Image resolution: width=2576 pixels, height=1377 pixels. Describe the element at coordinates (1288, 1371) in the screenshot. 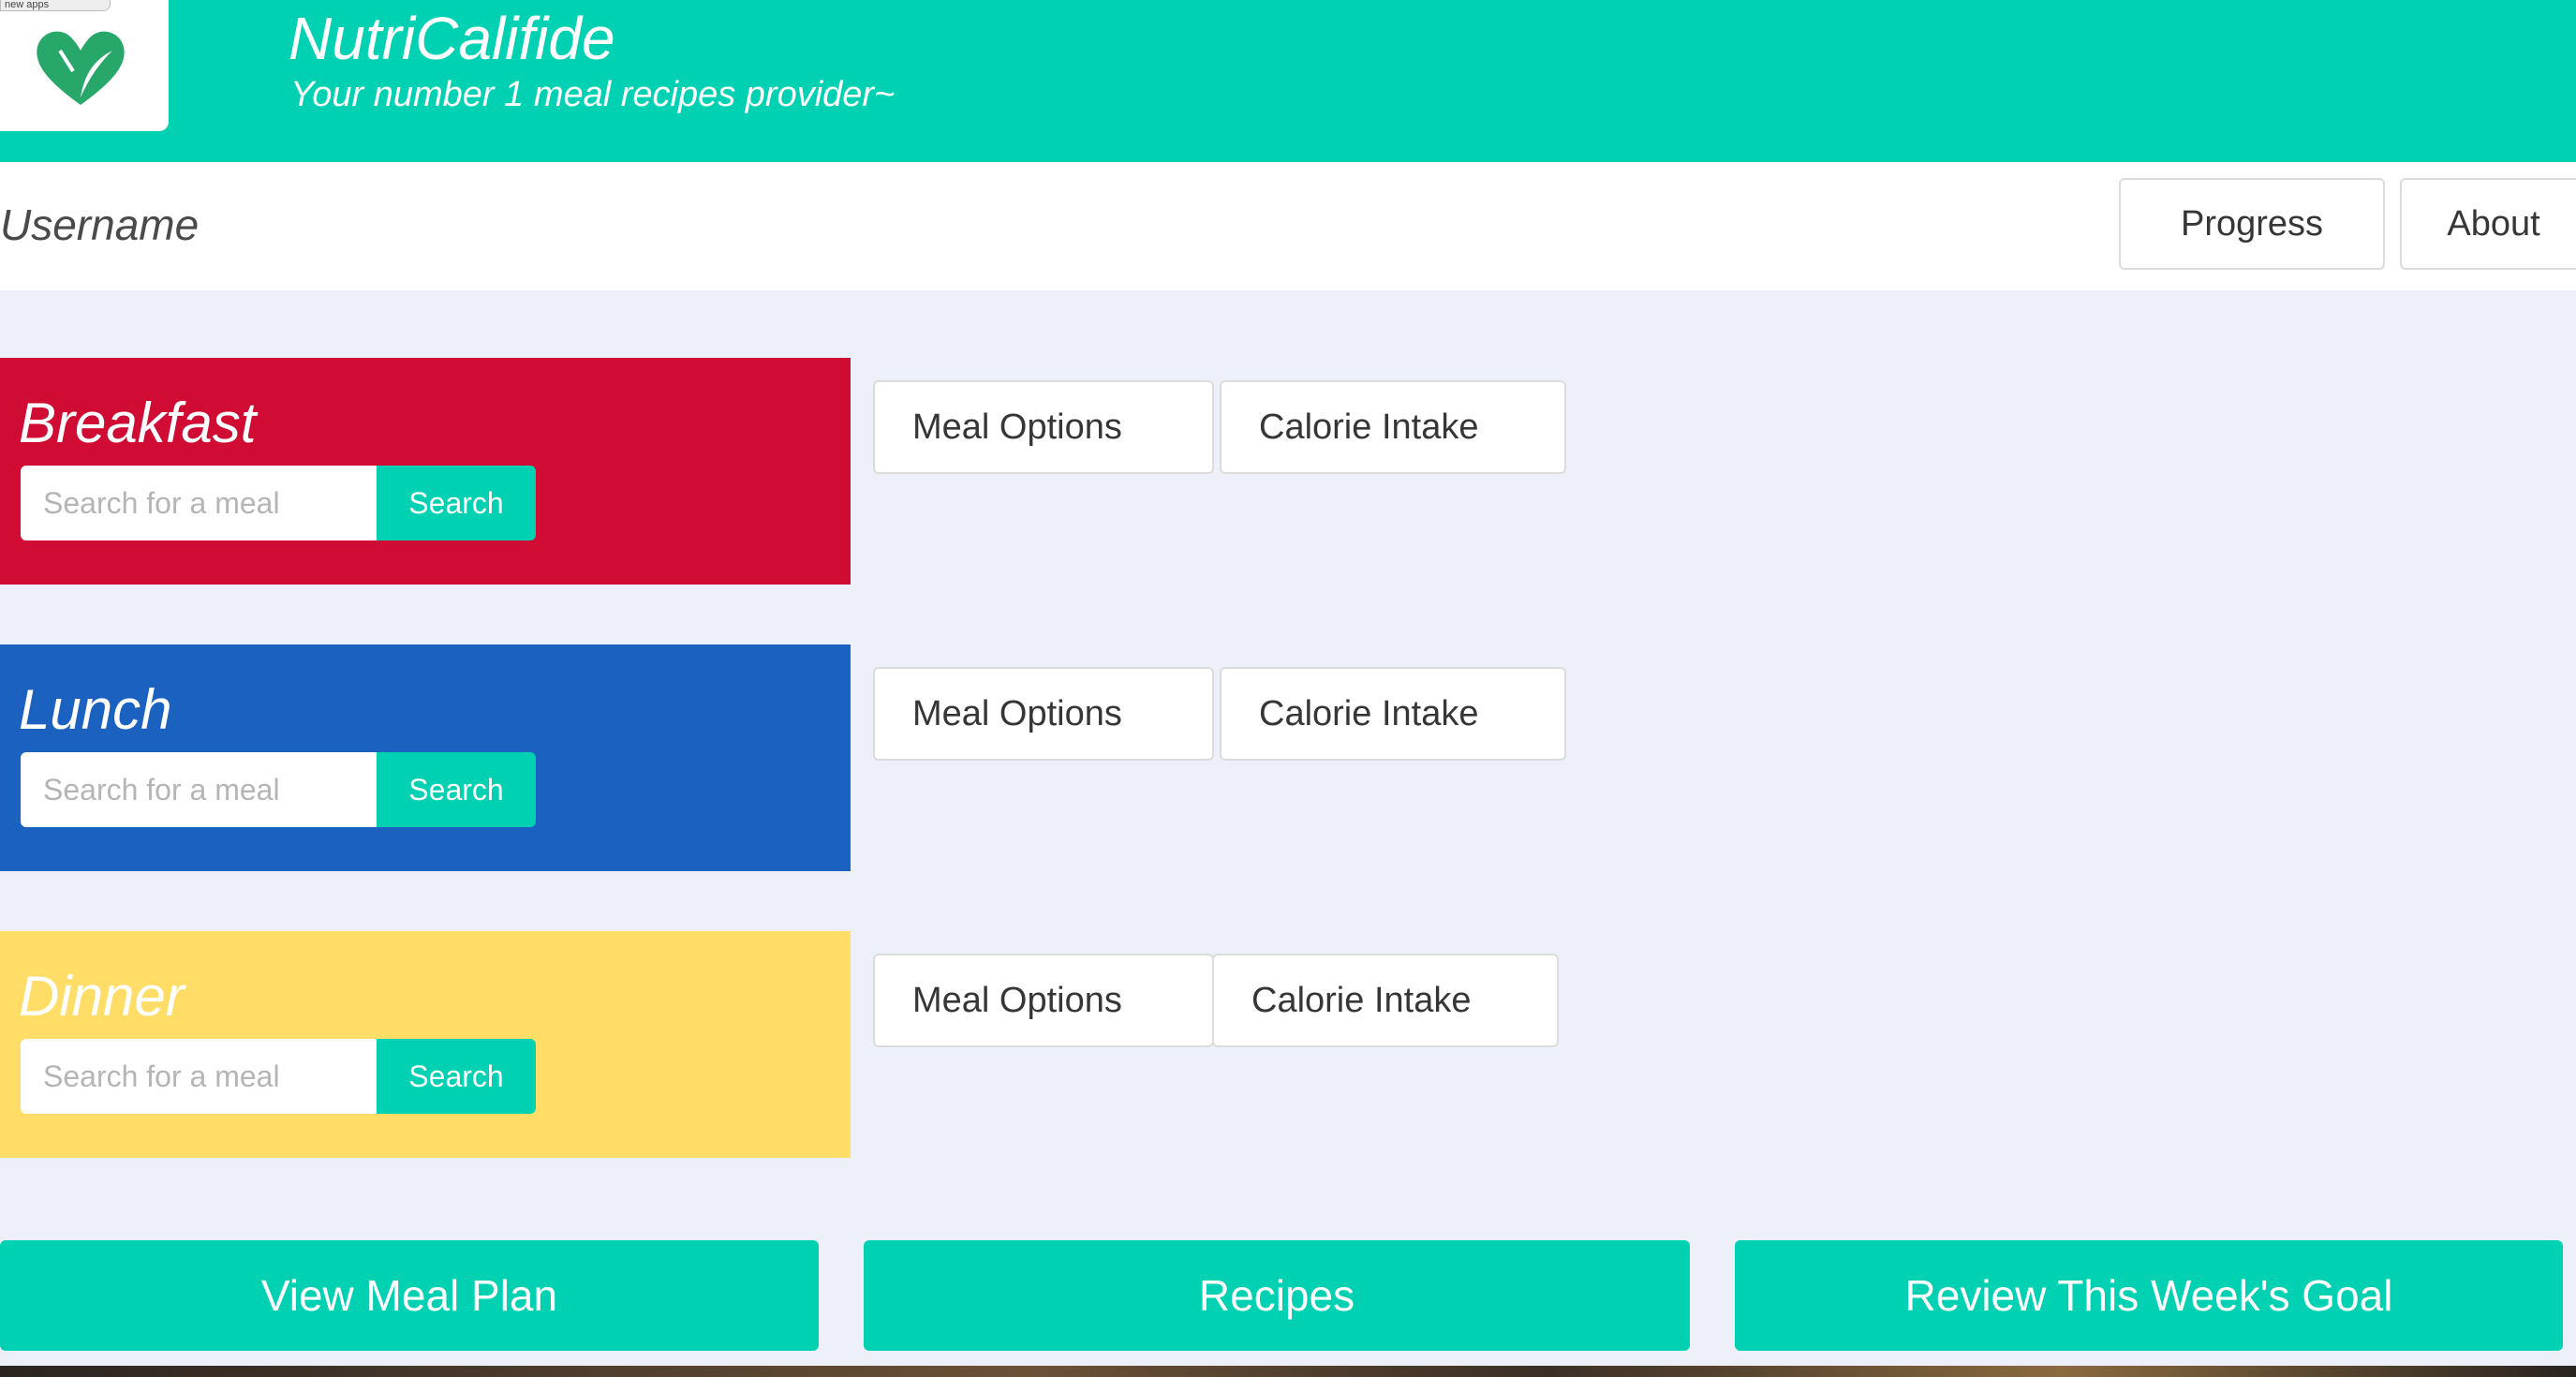

I see `background-image-strip` at that location.